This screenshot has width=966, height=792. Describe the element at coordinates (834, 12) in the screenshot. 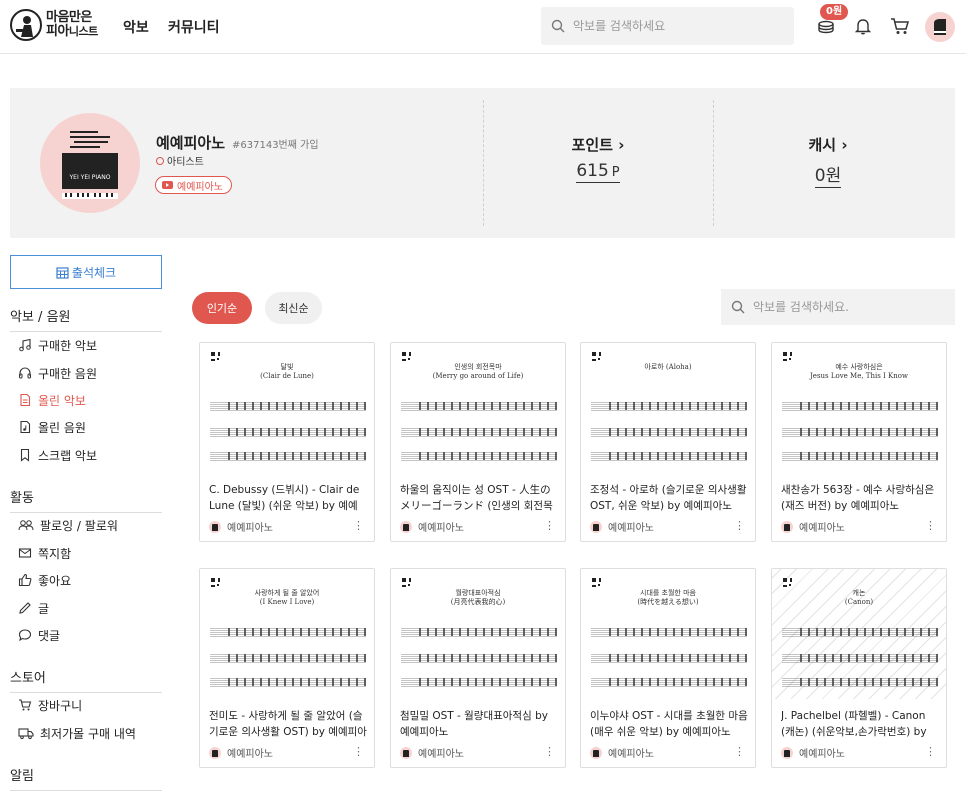

I see `coin-balance-badge: 0원` at that location.